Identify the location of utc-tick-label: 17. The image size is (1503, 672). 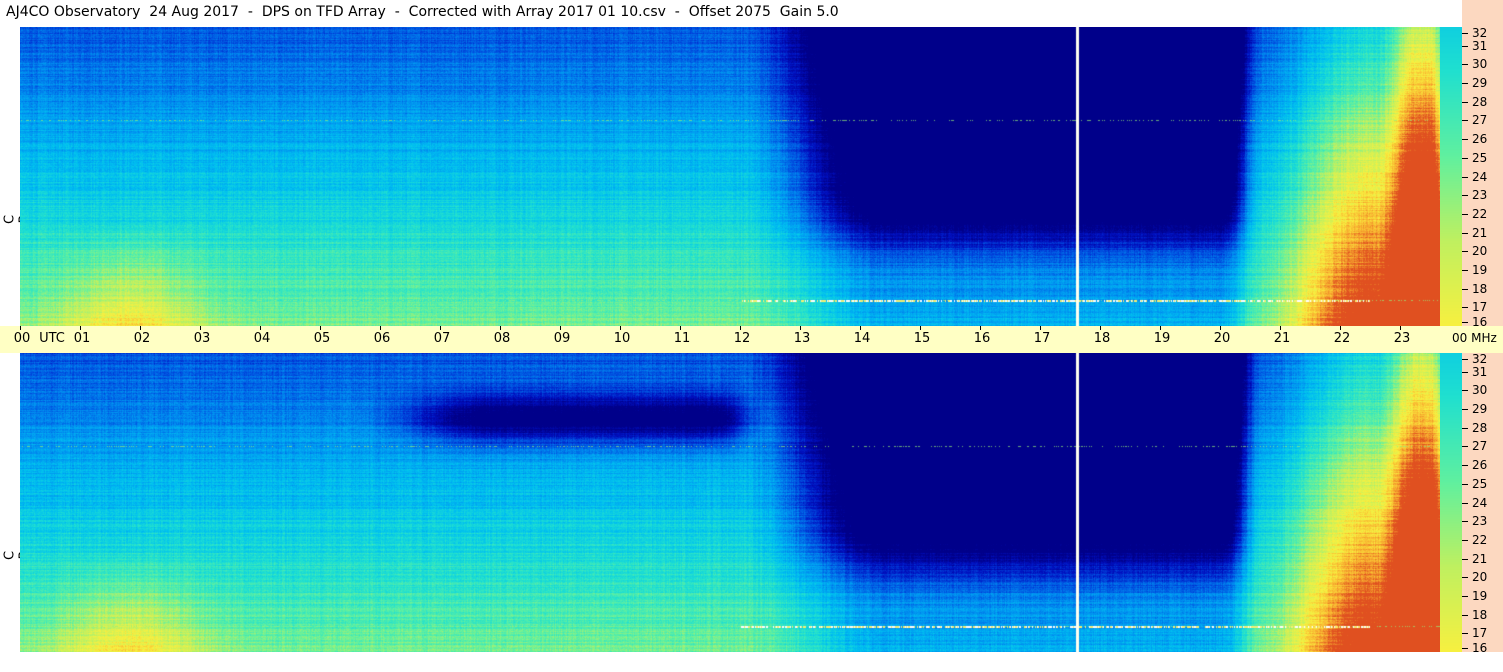
(1042, 338).